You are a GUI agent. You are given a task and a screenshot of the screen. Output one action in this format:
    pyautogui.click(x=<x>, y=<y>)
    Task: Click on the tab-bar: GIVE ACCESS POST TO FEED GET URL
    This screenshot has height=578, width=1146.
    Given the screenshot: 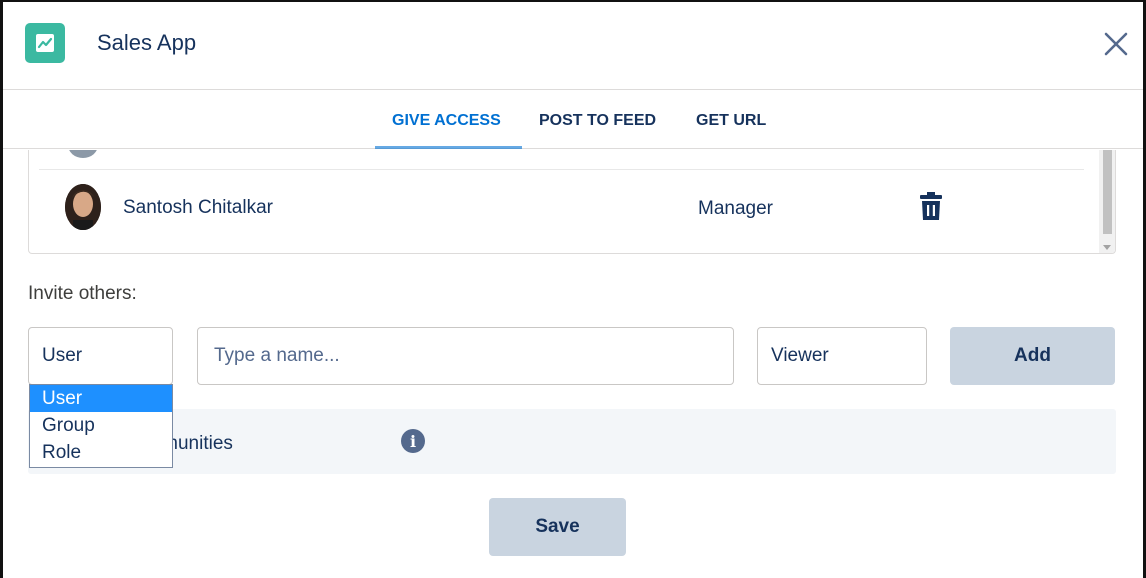 What is the action you would take?
    pyautogui.click(x=573, y=119)
    